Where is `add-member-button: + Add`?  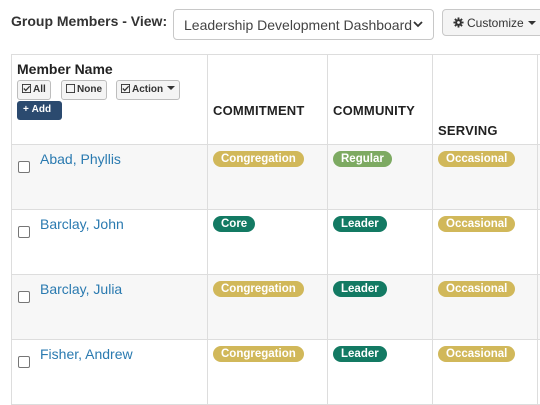
add-member-button: + Add is located at coordinates (39, 110).